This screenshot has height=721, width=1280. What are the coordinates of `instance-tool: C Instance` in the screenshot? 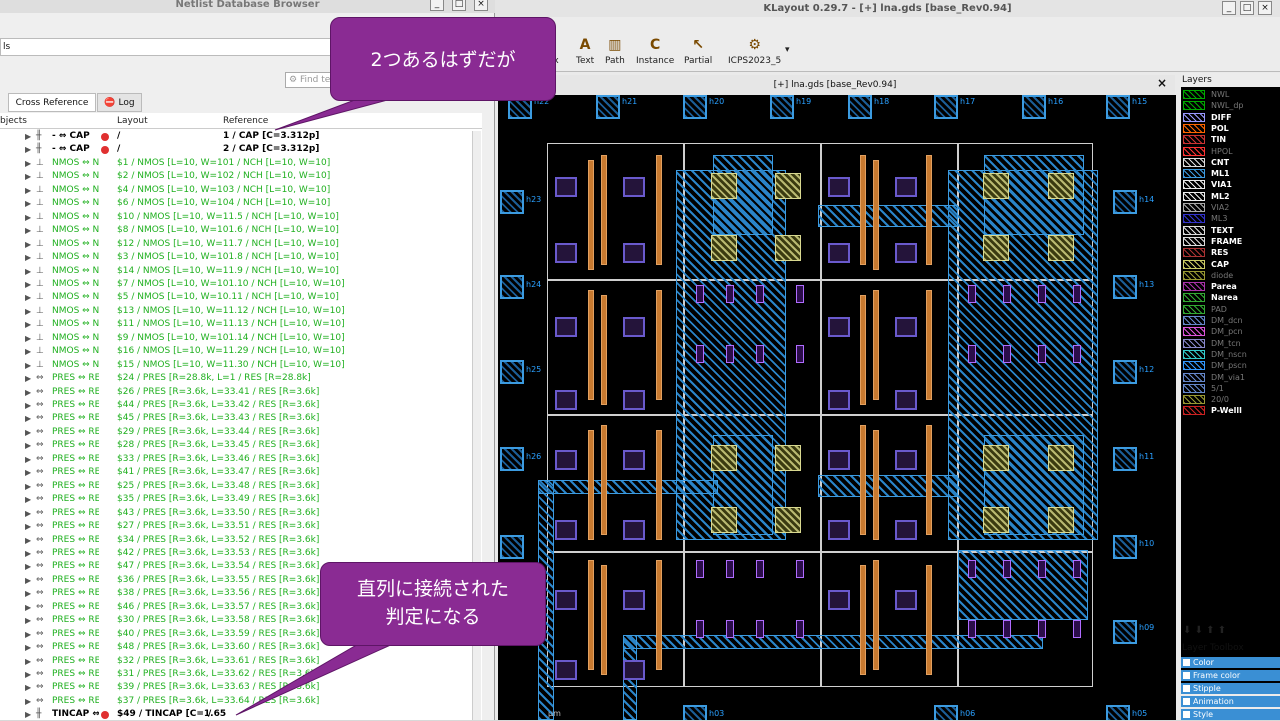 It's located at (655, 51).